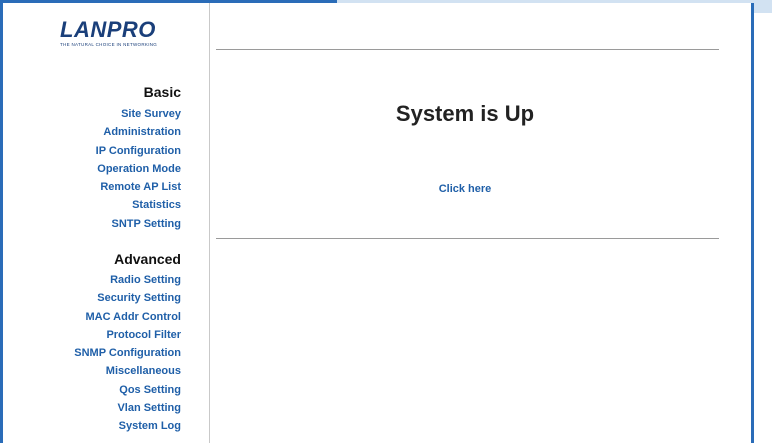 The height and width of the screenshot is (443, 772). I want to click on logo-brand: LANPRO, so click(108, 29).